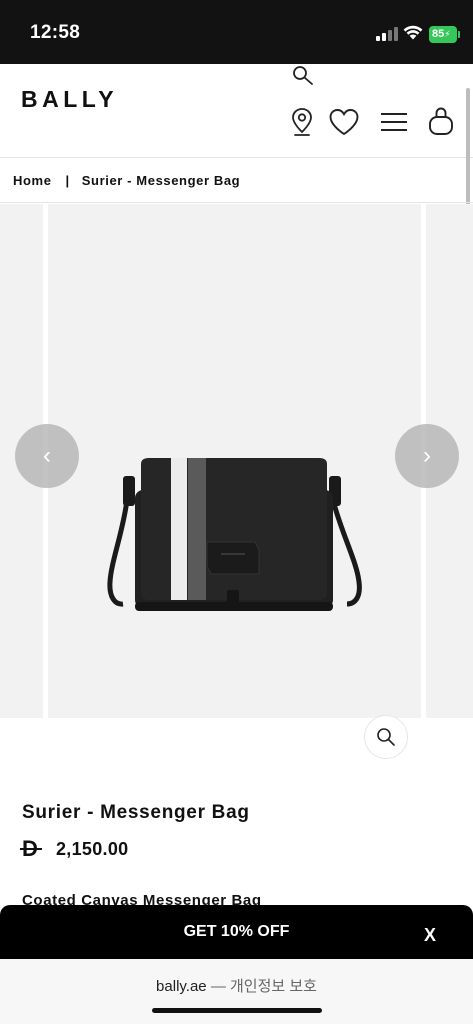 The width and height of the screenshot is (473, 1024). I want to click on url-display: bally.ae — 개인정보 보호, so click(236, 985).